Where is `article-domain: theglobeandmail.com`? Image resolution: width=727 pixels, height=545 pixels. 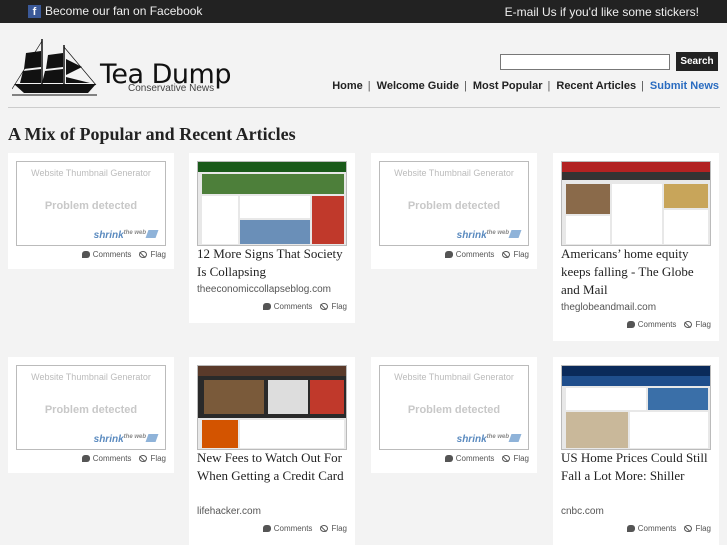
article-domain: theglobeandmail.com is located at coordinates (609, 307).